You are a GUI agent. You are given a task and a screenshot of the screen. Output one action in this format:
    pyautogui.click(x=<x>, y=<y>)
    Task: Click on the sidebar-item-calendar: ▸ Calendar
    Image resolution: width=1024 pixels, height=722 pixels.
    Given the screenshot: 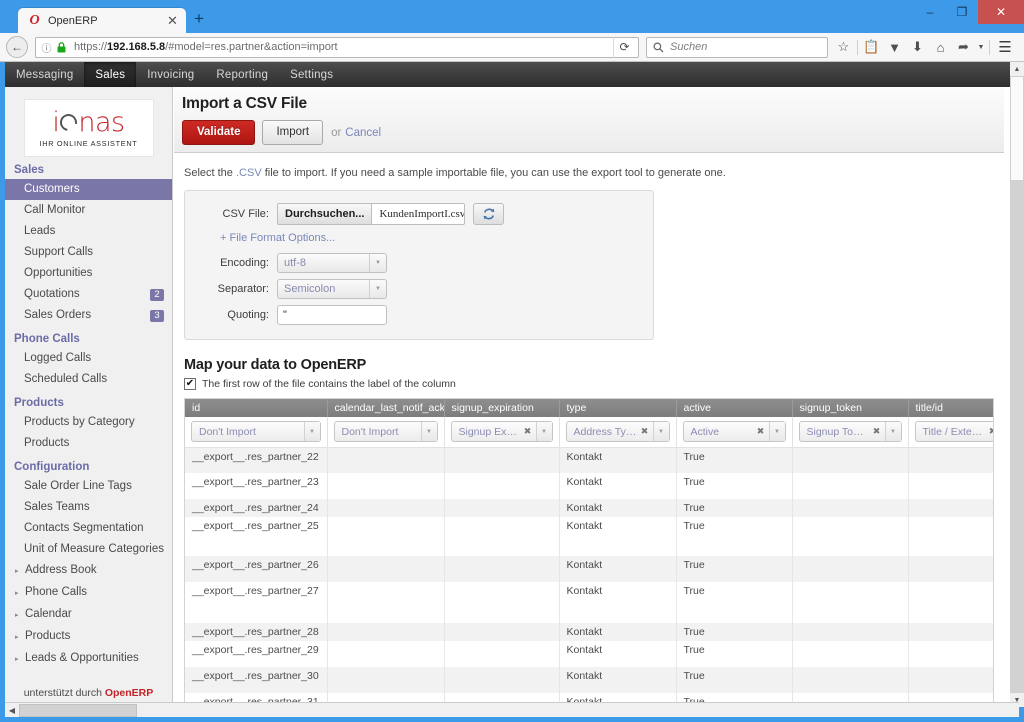 What is the action you would take?
    pyautogui.click(x=88, y=615)
    